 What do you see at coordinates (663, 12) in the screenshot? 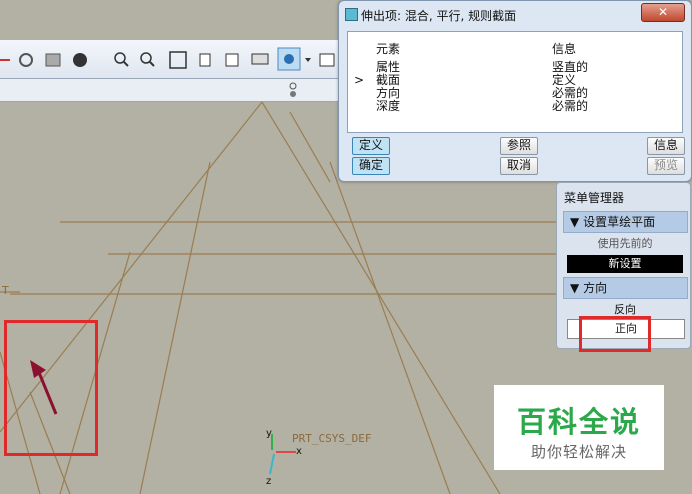
I see `close-button: ✕` at bounding box center [663, 12].